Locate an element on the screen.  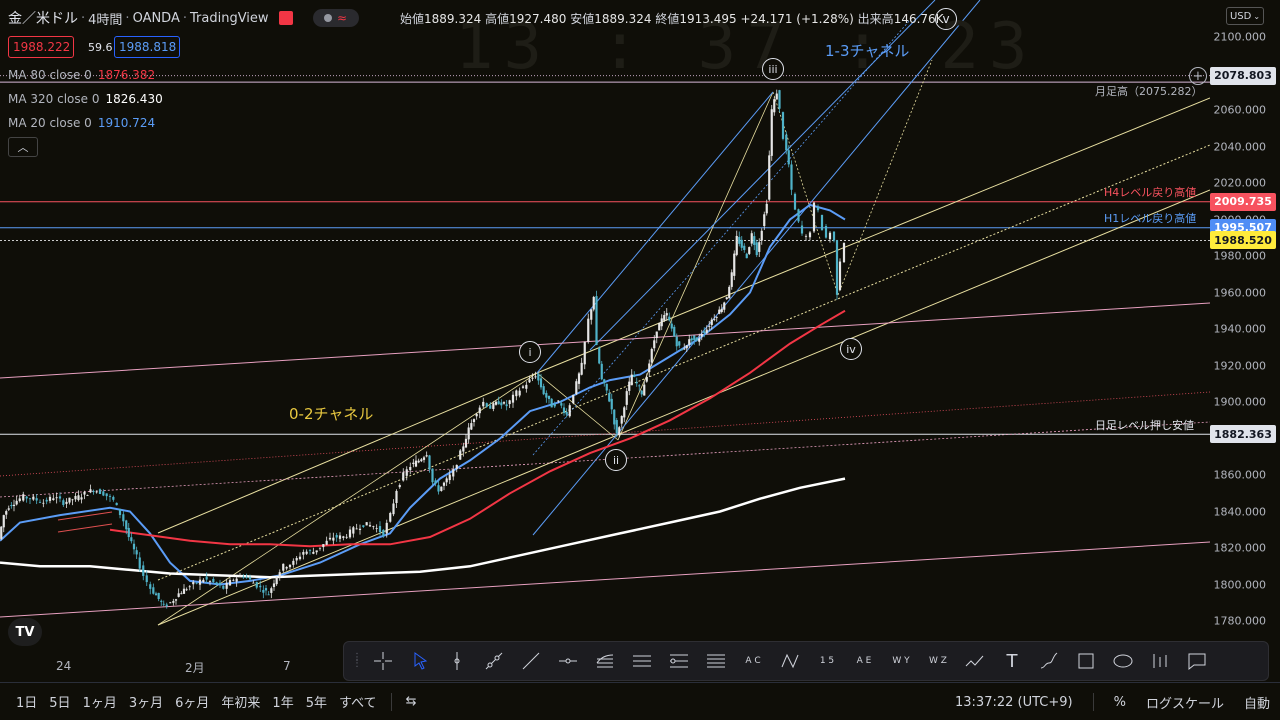
xabcd-icon: A C is located at coordinates (753, 661).